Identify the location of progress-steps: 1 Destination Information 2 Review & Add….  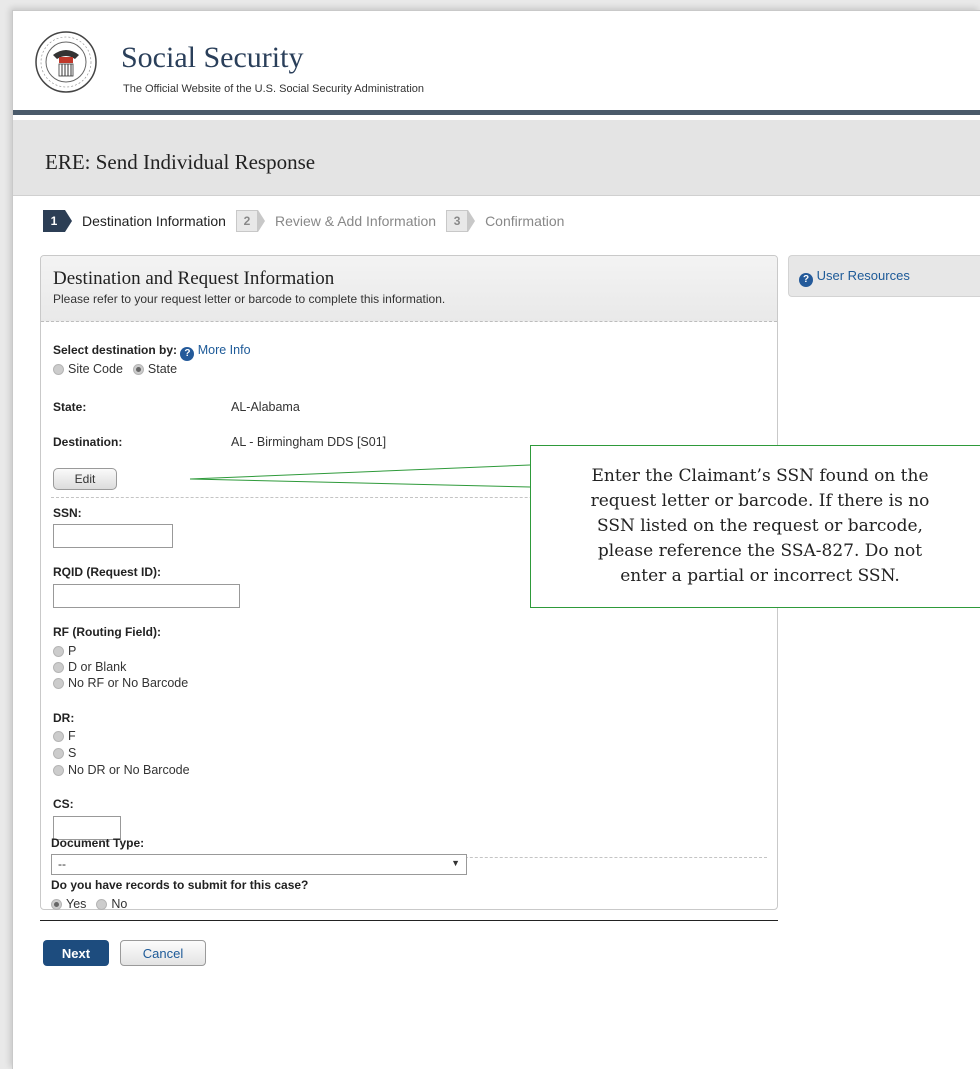
(308, 221).